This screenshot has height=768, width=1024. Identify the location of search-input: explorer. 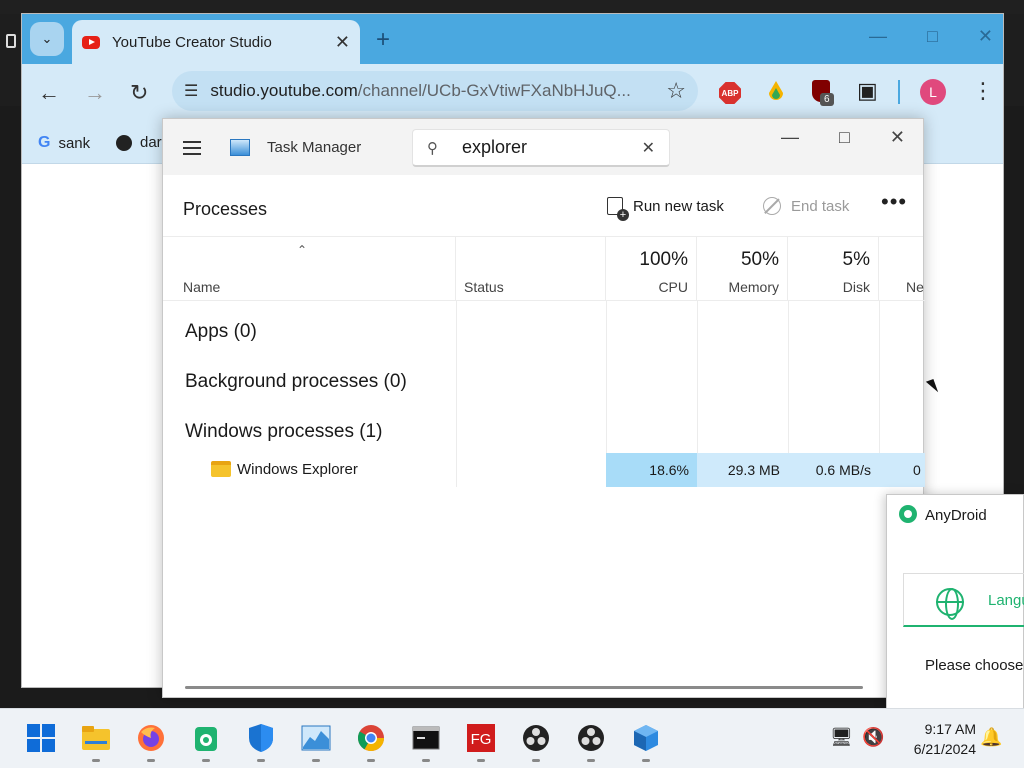
(552, 147).